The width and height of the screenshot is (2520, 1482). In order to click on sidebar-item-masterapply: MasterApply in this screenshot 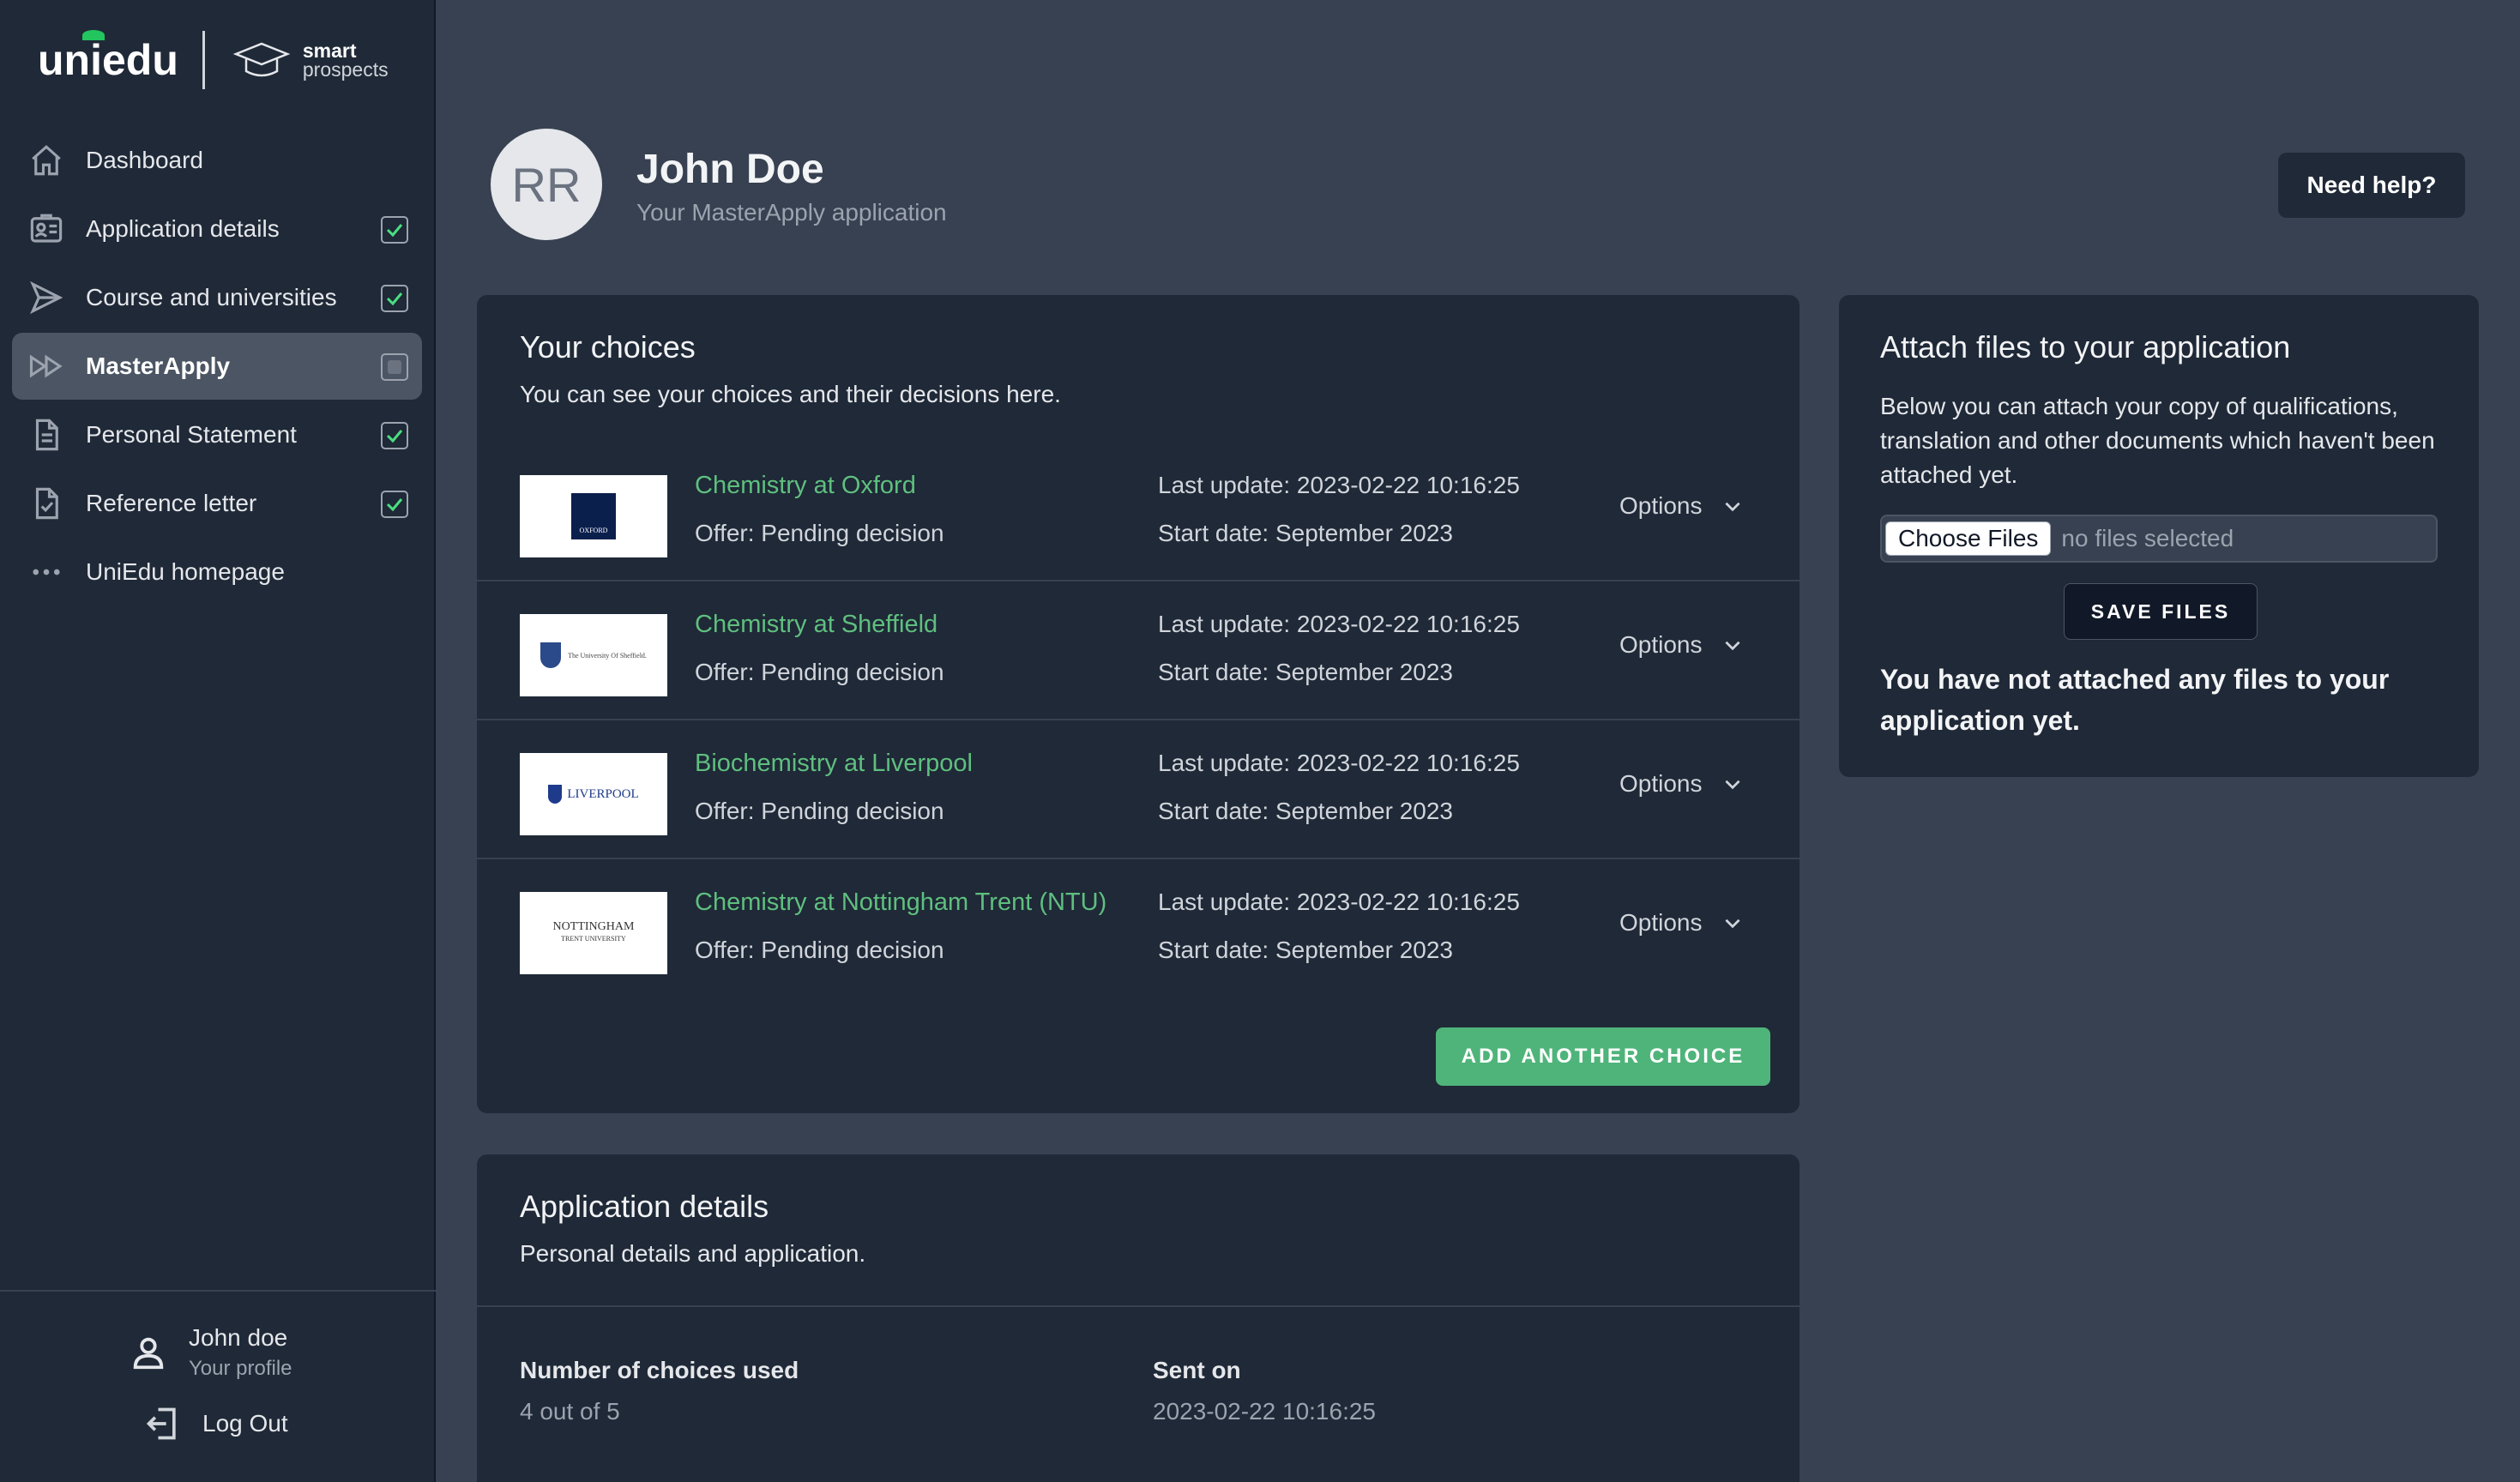, I will do `click(217, 366)`.